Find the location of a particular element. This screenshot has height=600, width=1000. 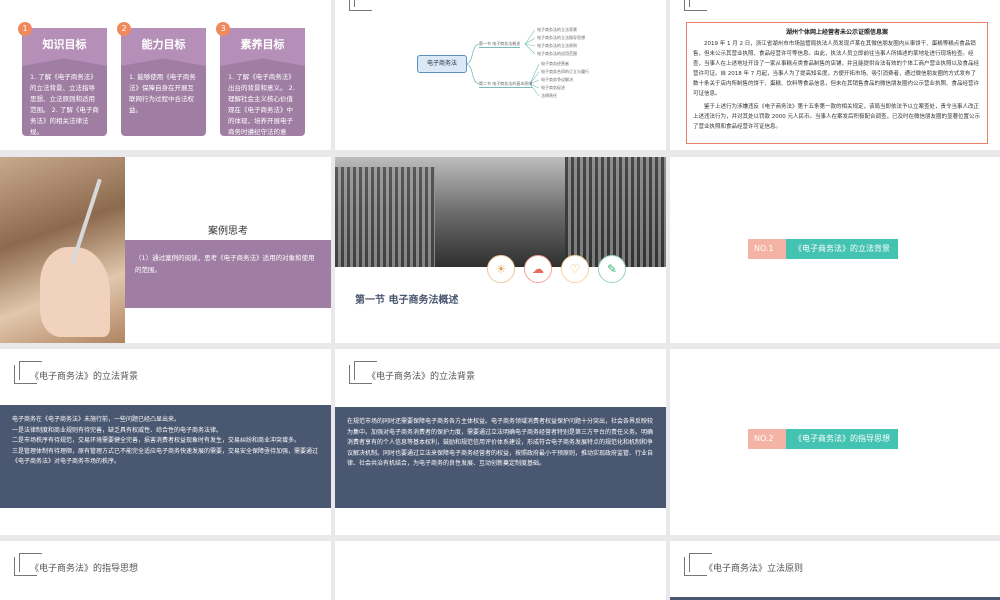

slide-blank is located at coordinates (500, 570).